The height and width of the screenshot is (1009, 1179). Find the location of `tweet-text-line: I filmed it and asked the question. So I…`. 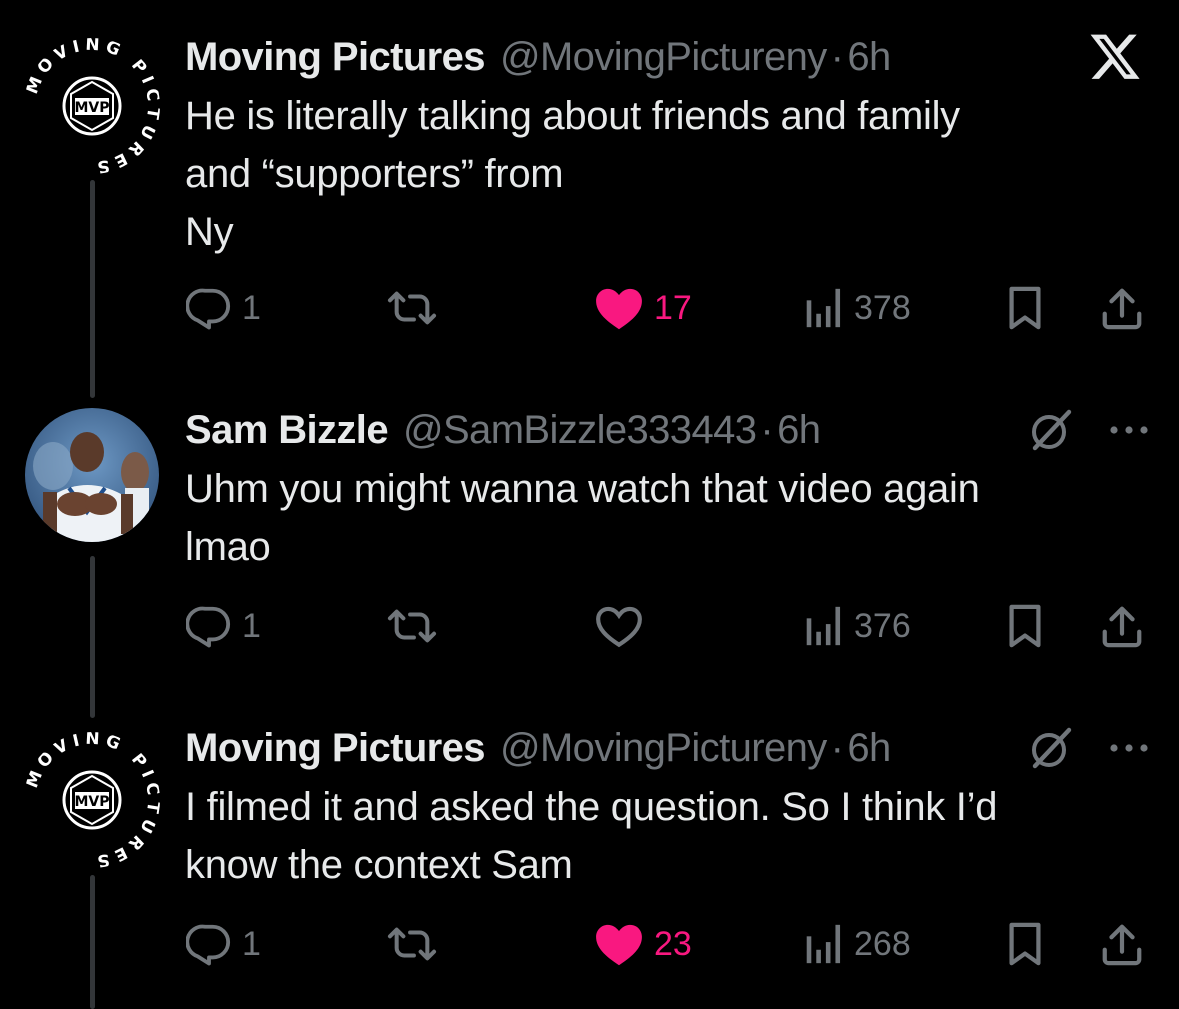

tweet-text-line: I filmed it and asked the question. So I… is located at coordinates (591, 807).